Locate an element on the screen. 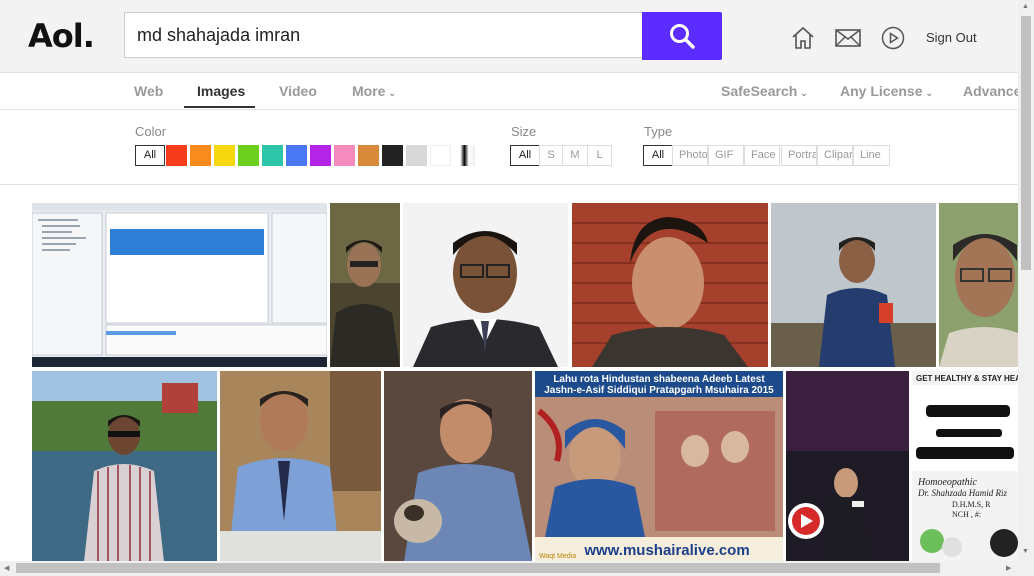 This screenshot has height=576, width=1034. search-button is located at coordinates (682, 36).